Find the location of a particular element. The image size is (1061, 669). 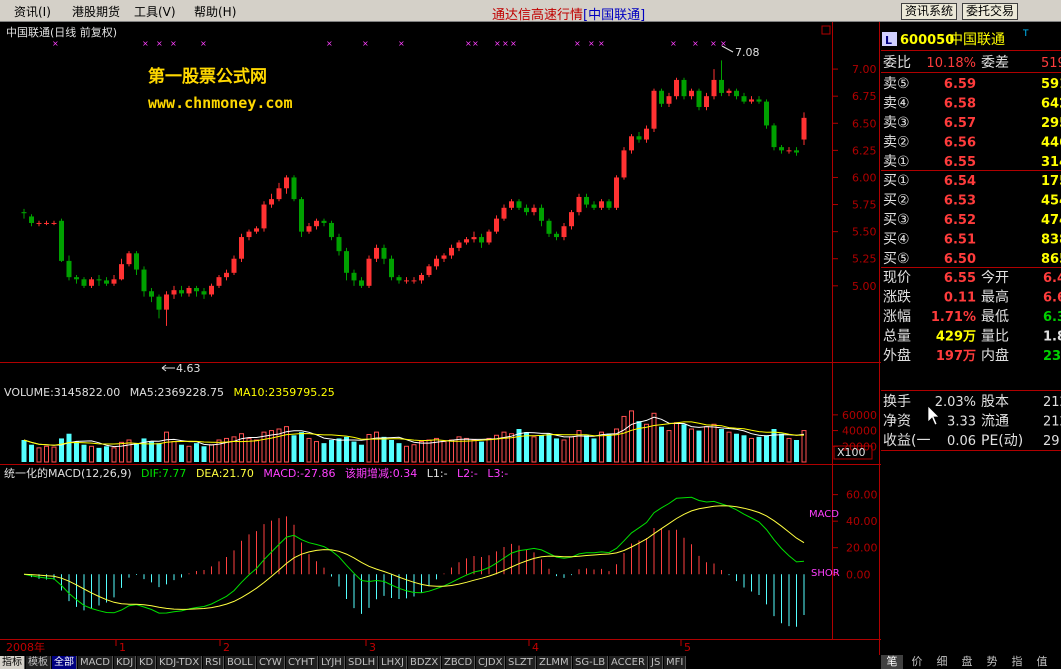

indicator-tab-cjdx: CJDX is located at coordinates (491, 662).